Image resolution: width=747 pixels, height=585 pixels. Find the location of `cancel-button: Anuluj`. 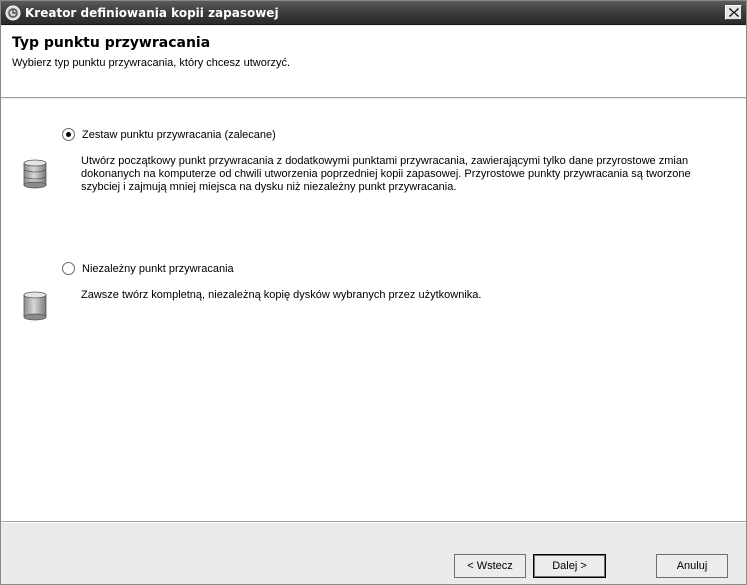

cancel-button: Anuluj is located at coordinates (692, 566).